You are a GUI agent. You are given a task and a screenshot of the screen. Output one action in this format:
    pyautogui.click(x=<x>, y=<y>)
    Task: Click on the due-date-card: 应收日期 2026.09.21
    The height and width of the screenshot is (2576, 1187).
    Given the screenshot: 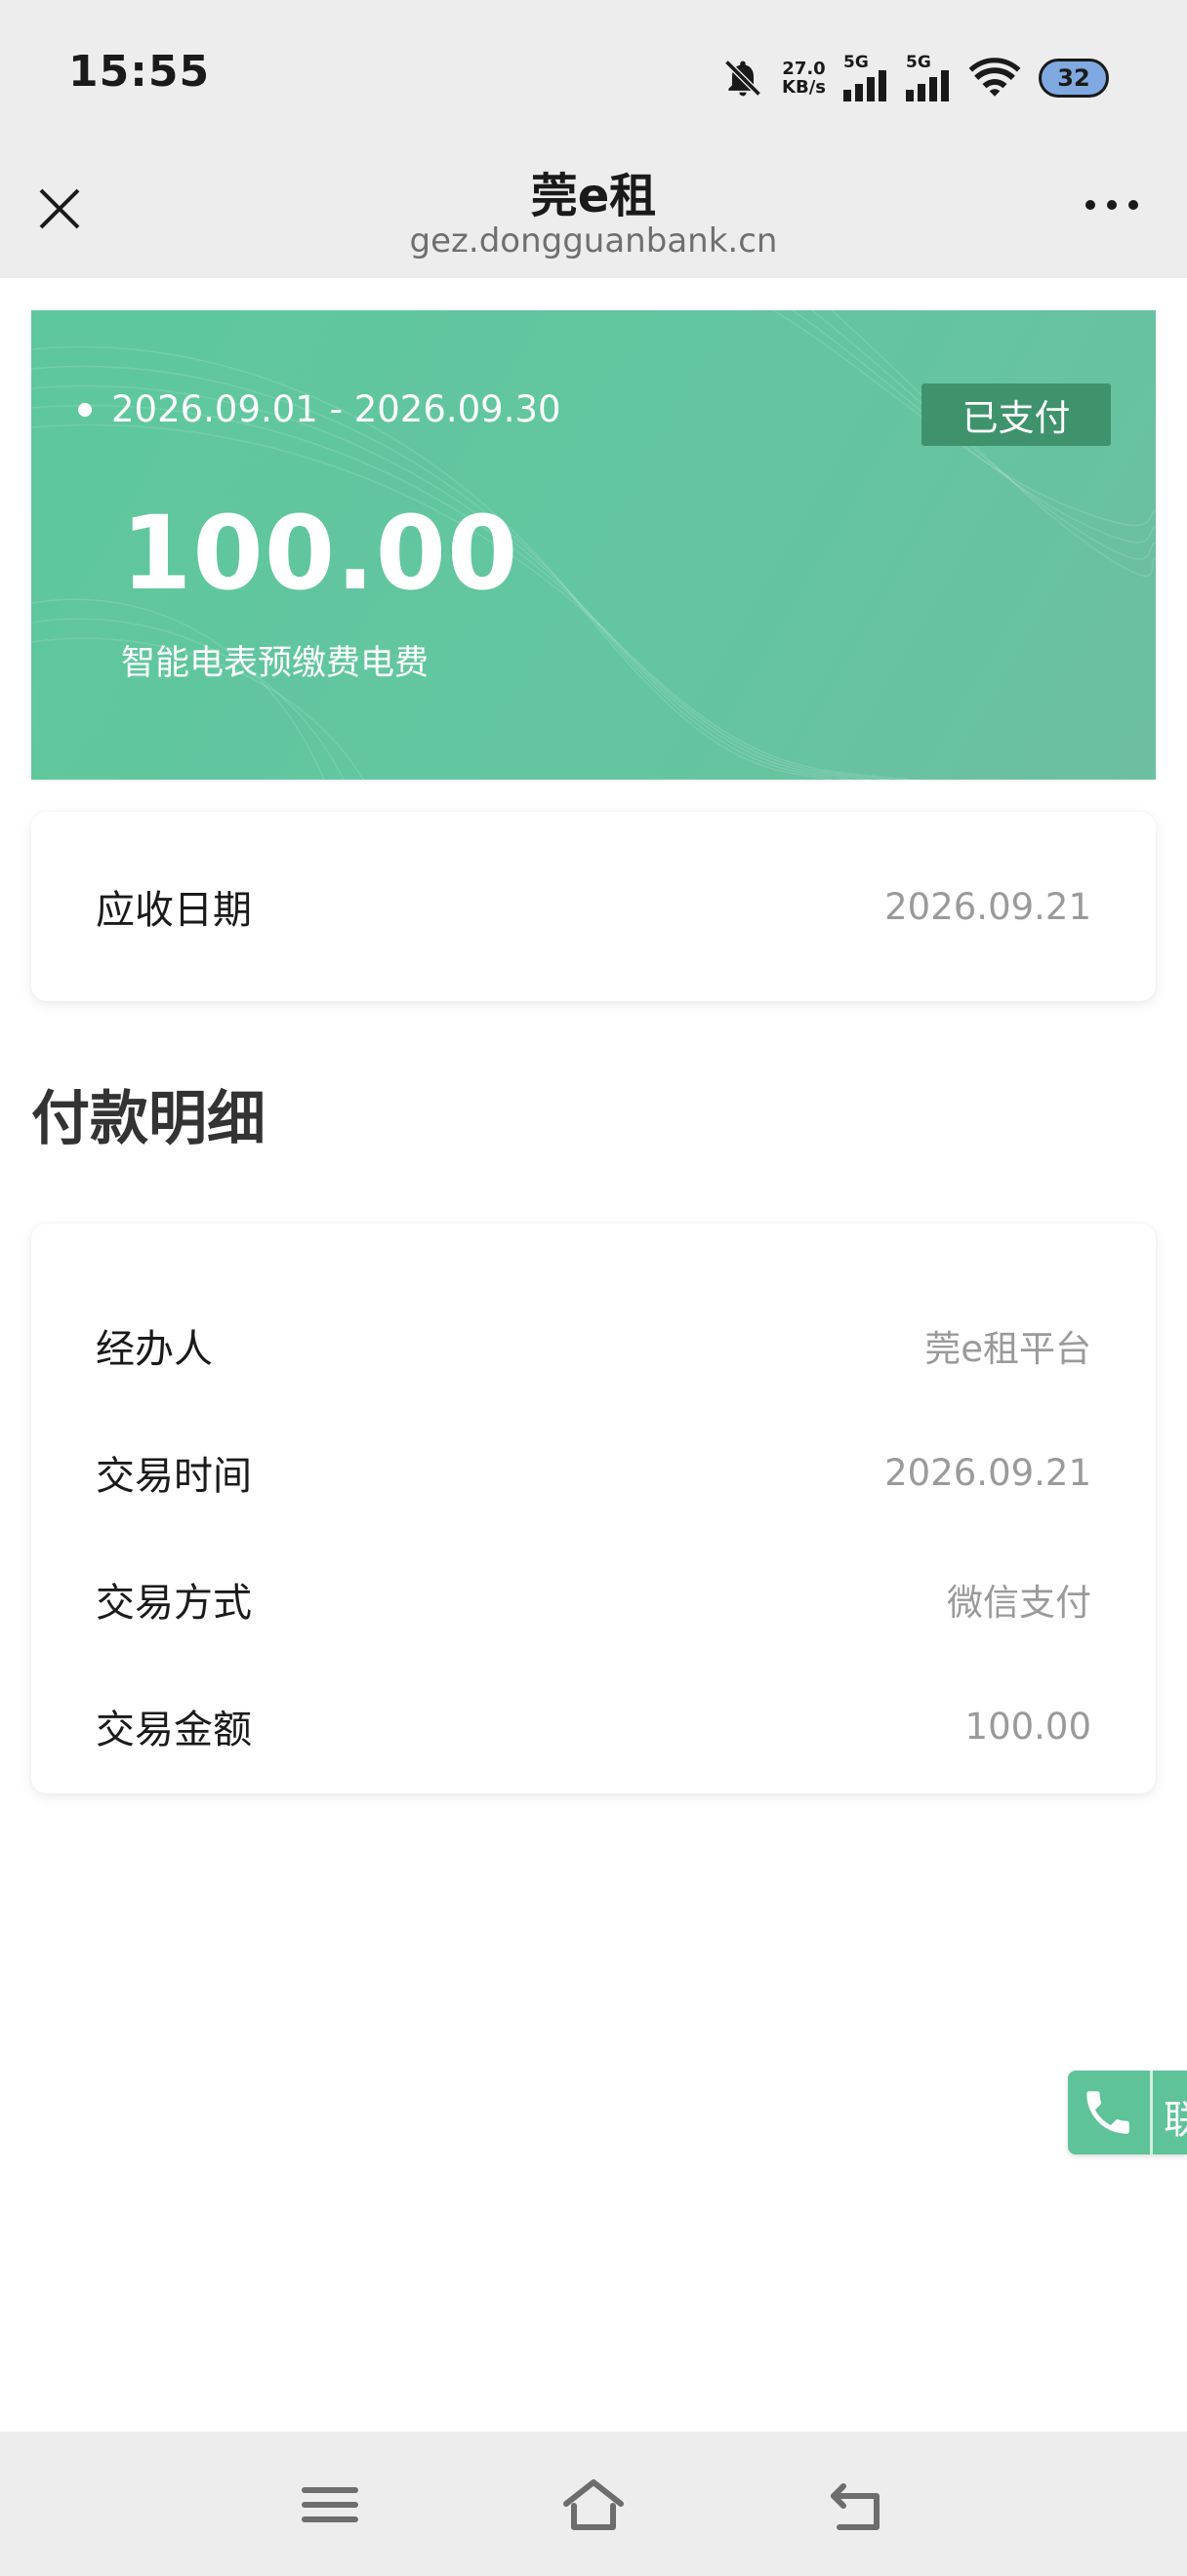 What is the action you would take?
    pyautogui.click(x=593, y=906)
    